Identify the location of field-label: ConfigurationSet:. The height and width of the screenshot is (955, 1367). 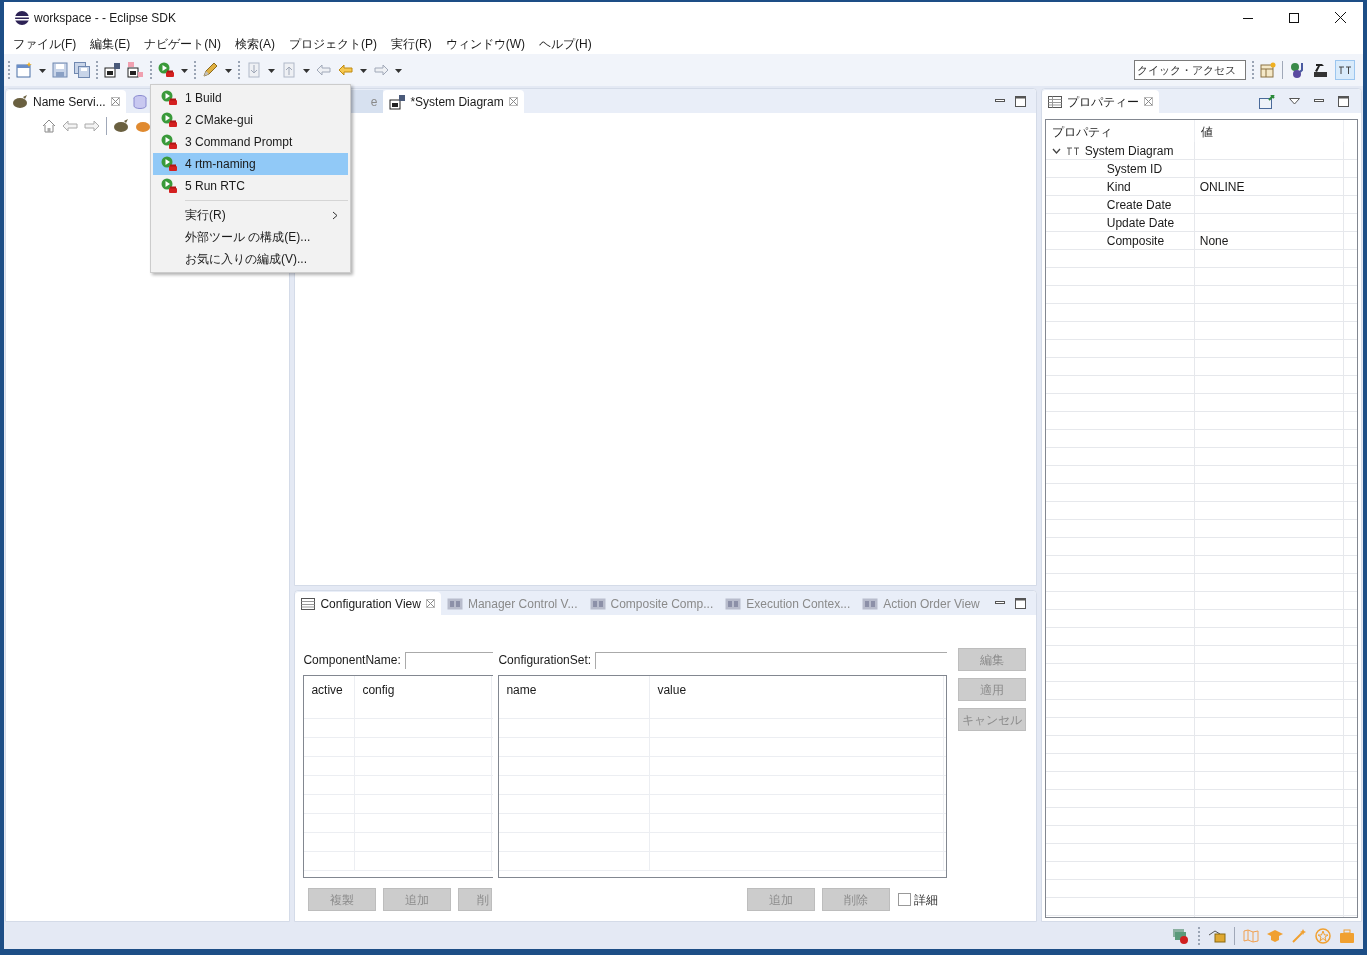
(545, 660).